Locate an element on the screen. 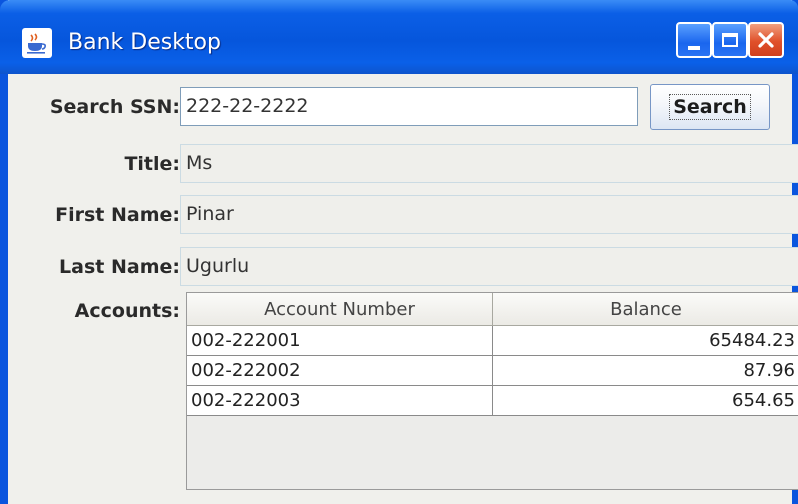  account-number-cell: 002-222003 is located at coordinates (340, 401).